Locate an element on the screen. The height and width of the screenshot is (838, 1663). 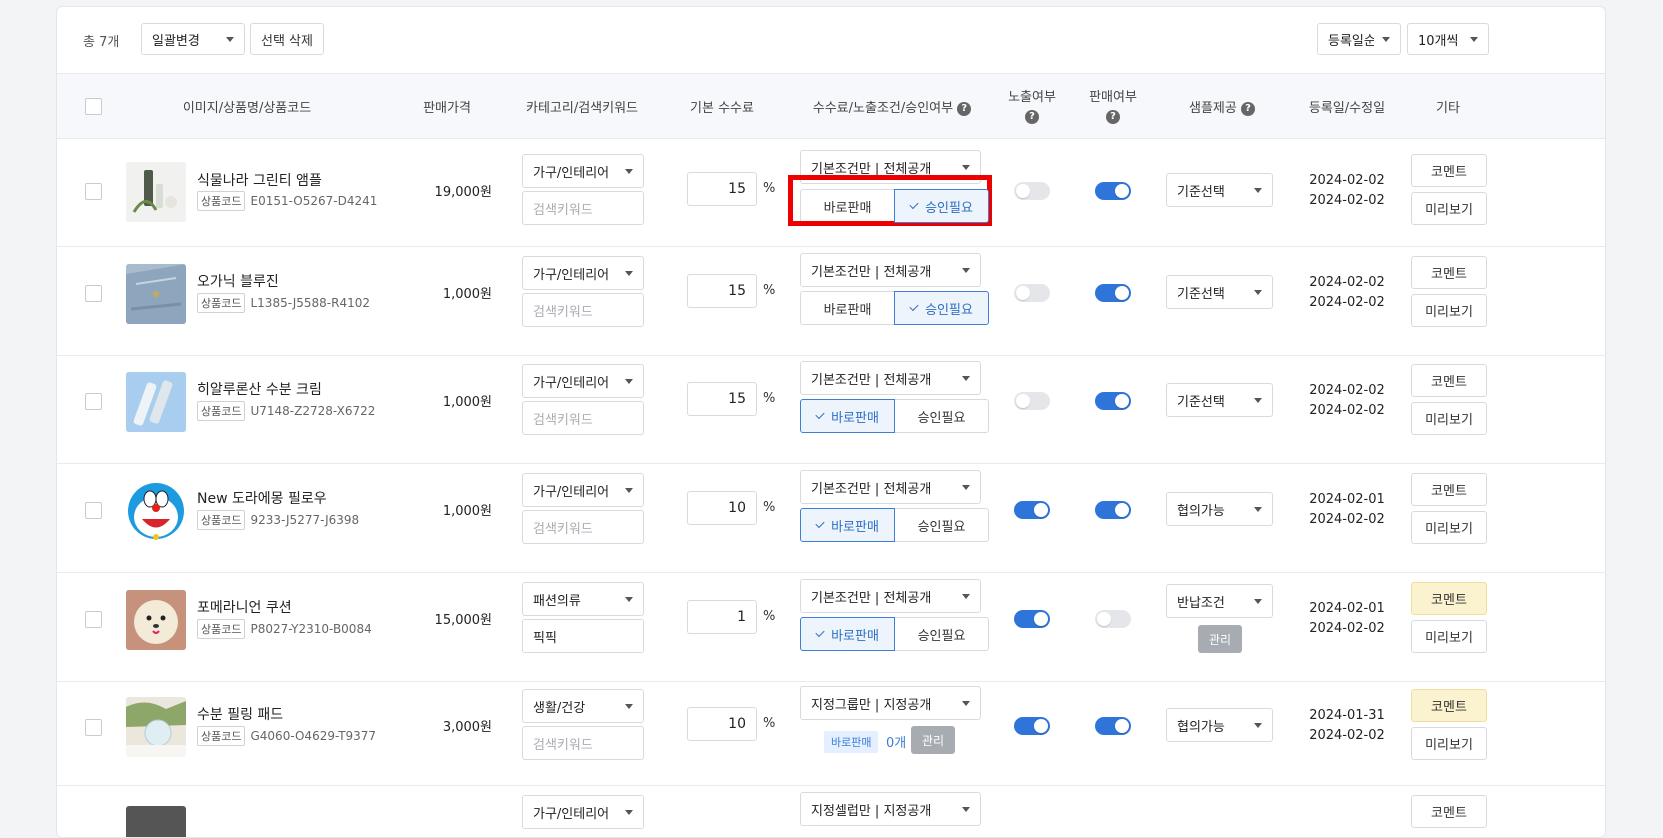
table-row: 가구/인테리어 지정셀럽만 | 지정공개 코멘트 is located at coordinates (831, 811).